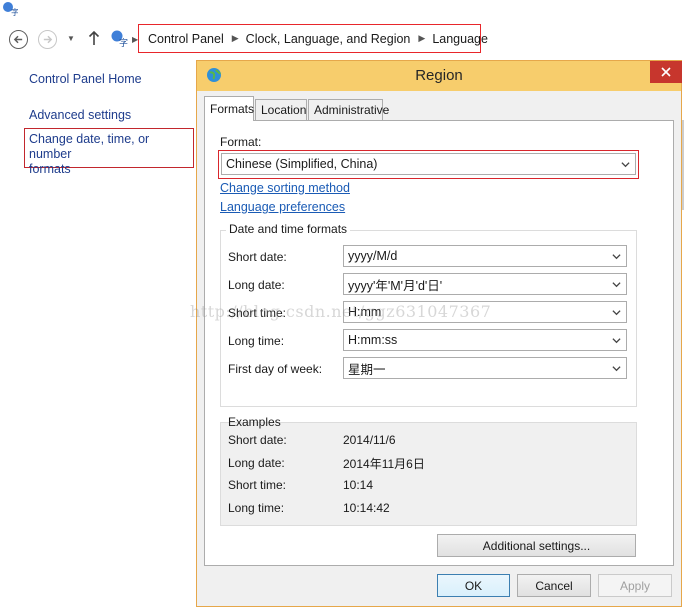 This screenshot has height=607, width=684. I want to click on breadcrumb-item-control-panel: Control Panel, so click(186, 39).